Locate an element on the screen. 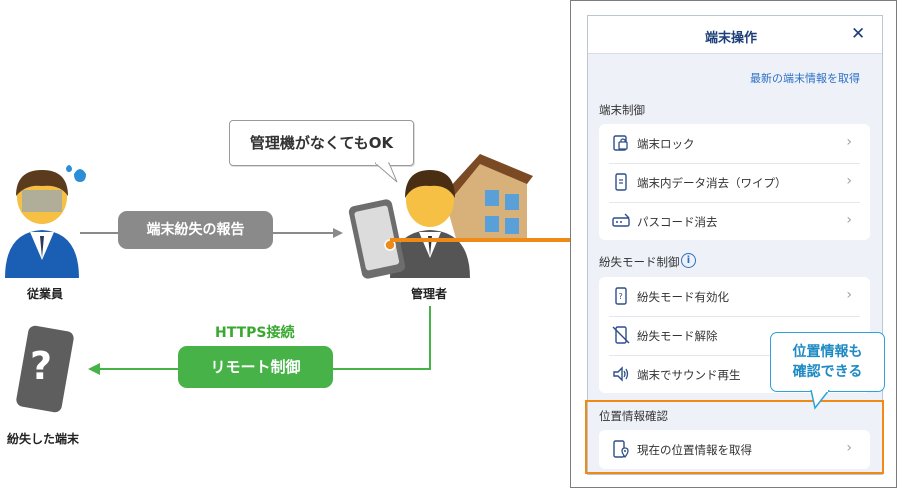  panel-connector is located at coordinates (481, 240).